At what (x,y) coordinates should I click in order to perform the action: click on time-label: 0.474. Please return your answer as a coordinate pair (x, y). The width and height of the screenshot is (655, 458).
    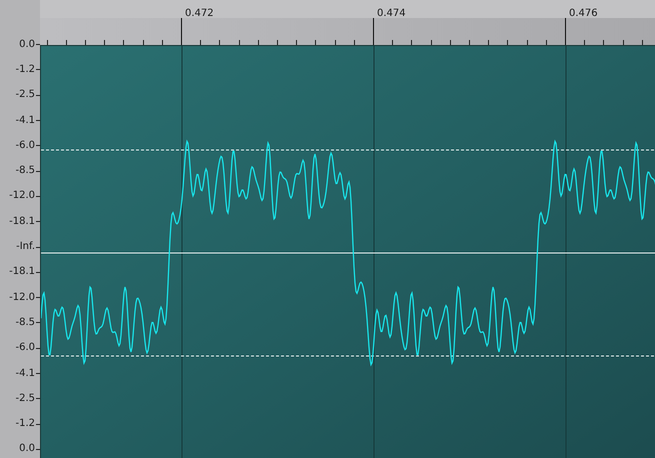
    Looking at the image, I should click on (391, 14).